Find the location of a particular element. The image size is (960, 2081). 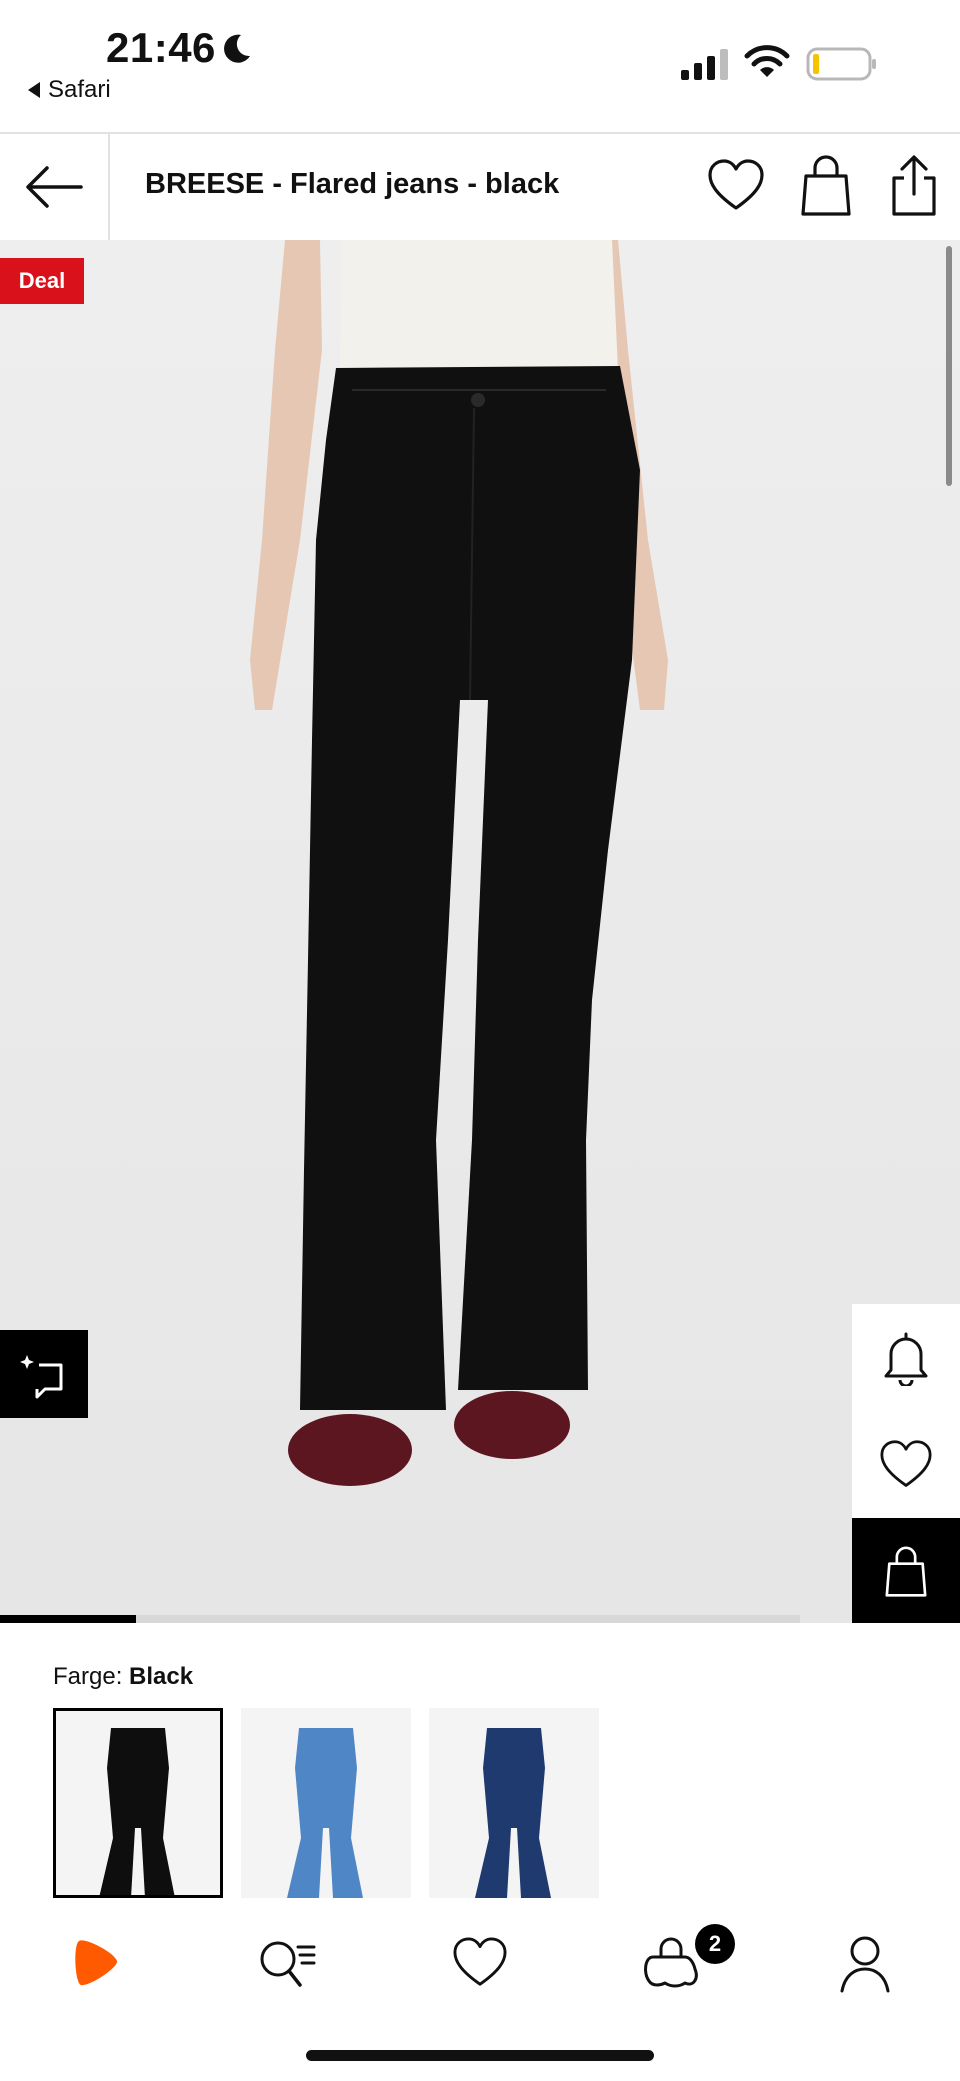

status-bar: 21:46 Safari is located at coordinates (480, 66).